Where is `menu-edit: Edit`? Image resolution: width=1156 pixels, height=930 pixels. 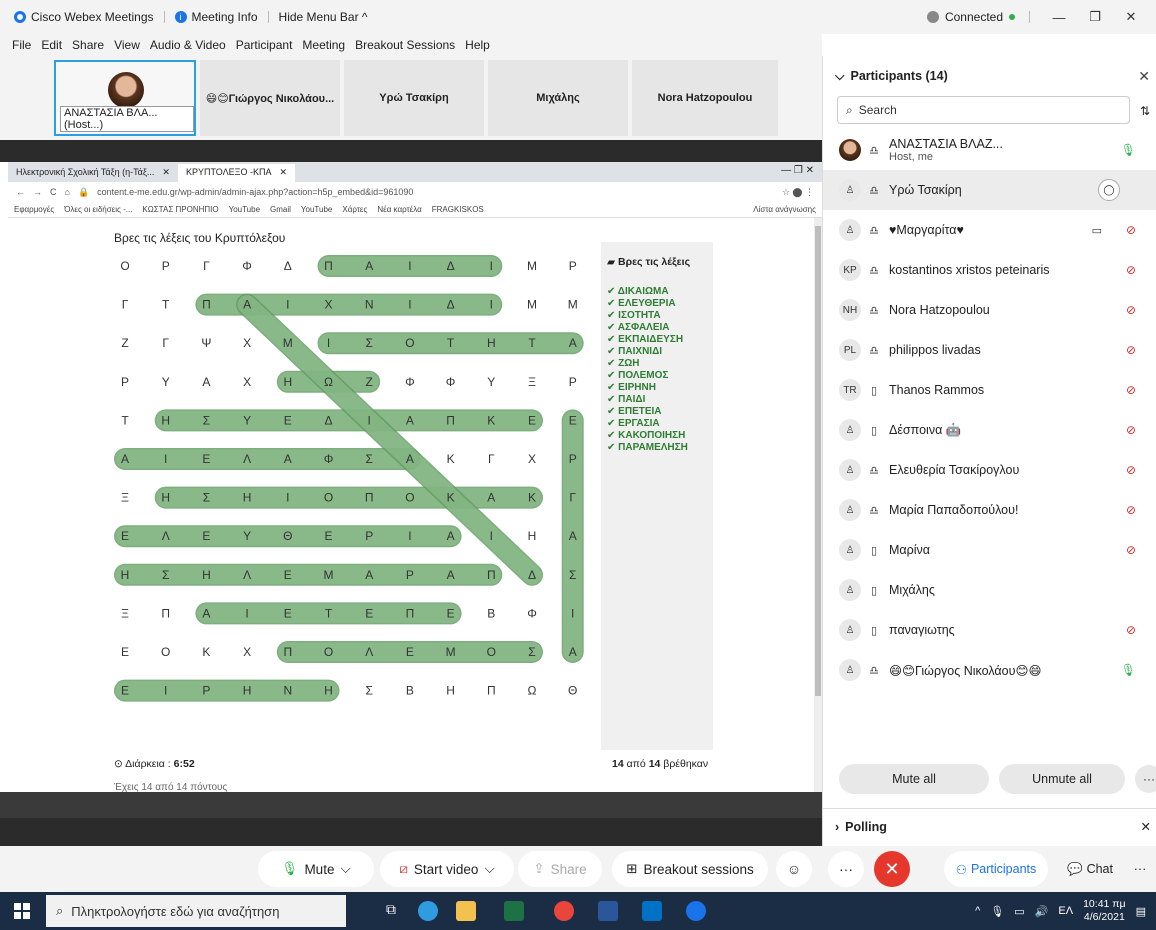
menu-edit: Edit is located at coordinates (51, 45).